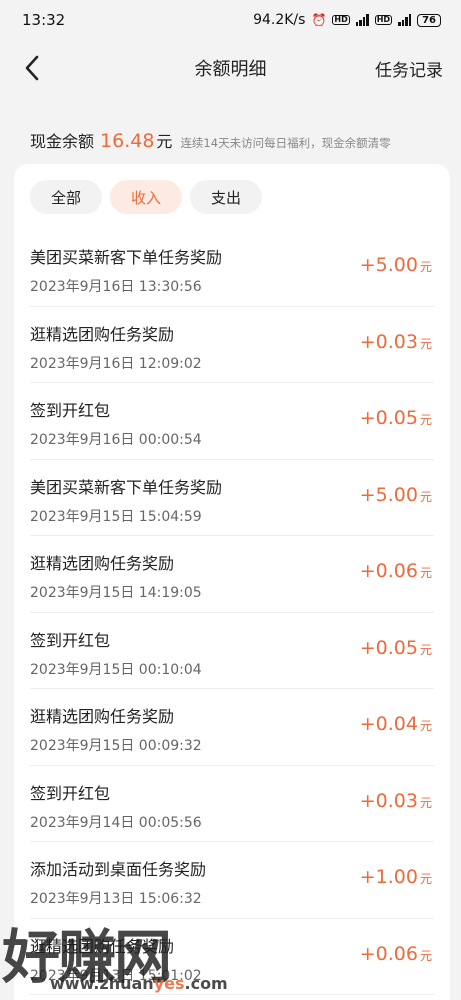 This screenshot has height=1000, width=461. I want to click on signal-icon, so click(362, 20).